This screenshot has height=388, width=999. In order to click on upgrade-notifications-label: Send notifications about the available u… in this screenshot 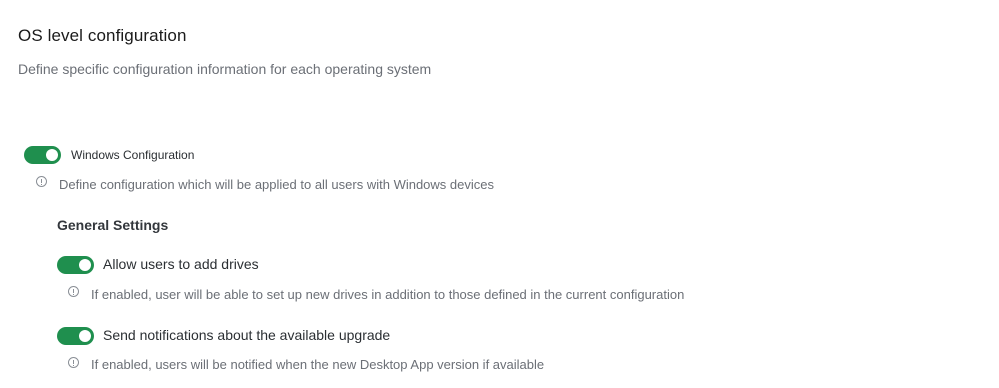, I will do `click(247, 335)`.